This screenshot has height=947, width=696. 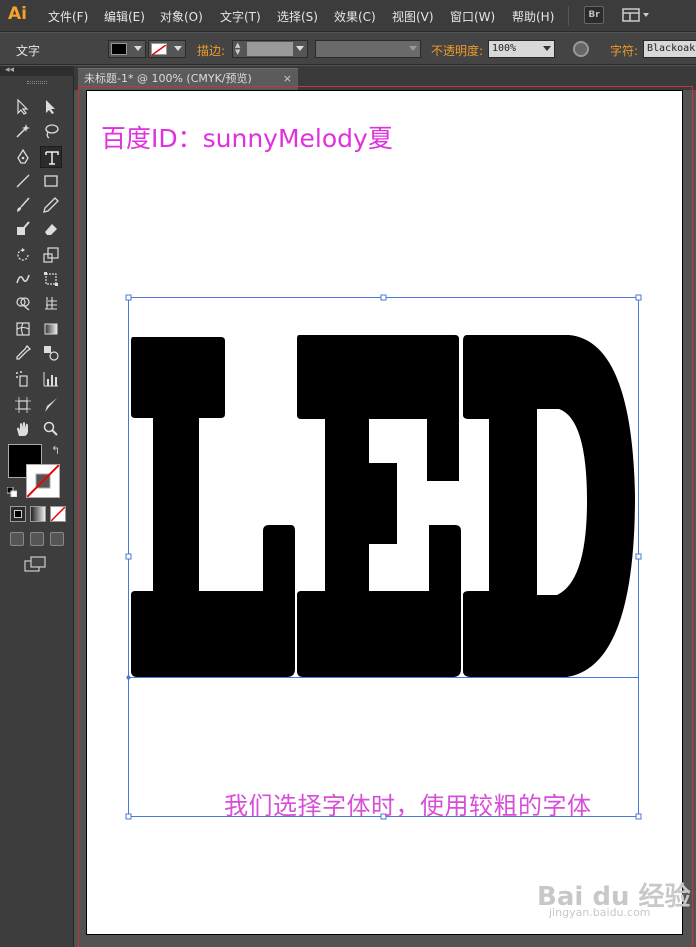 What do you see at coordinates (159, 49) in the screenshot?
I see `stroke-none-swatch` at bounding box center [159, 49].